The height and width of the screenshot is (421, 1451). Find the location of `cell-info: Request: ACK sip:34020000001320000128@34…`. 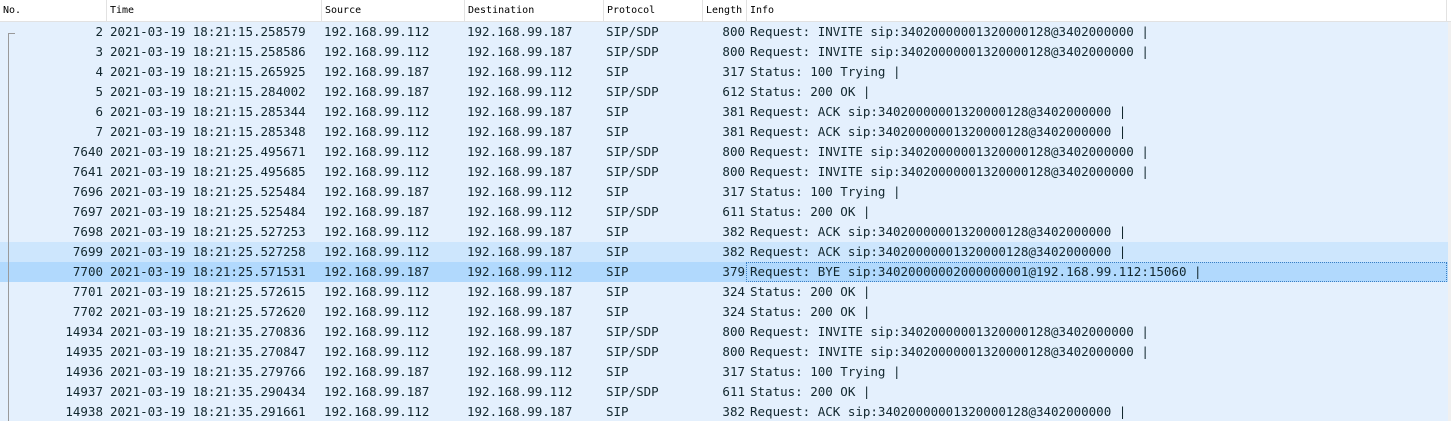

cell-info: Request: ACK sip:34020000001320000128@34… is located at coordinates (938, 111).